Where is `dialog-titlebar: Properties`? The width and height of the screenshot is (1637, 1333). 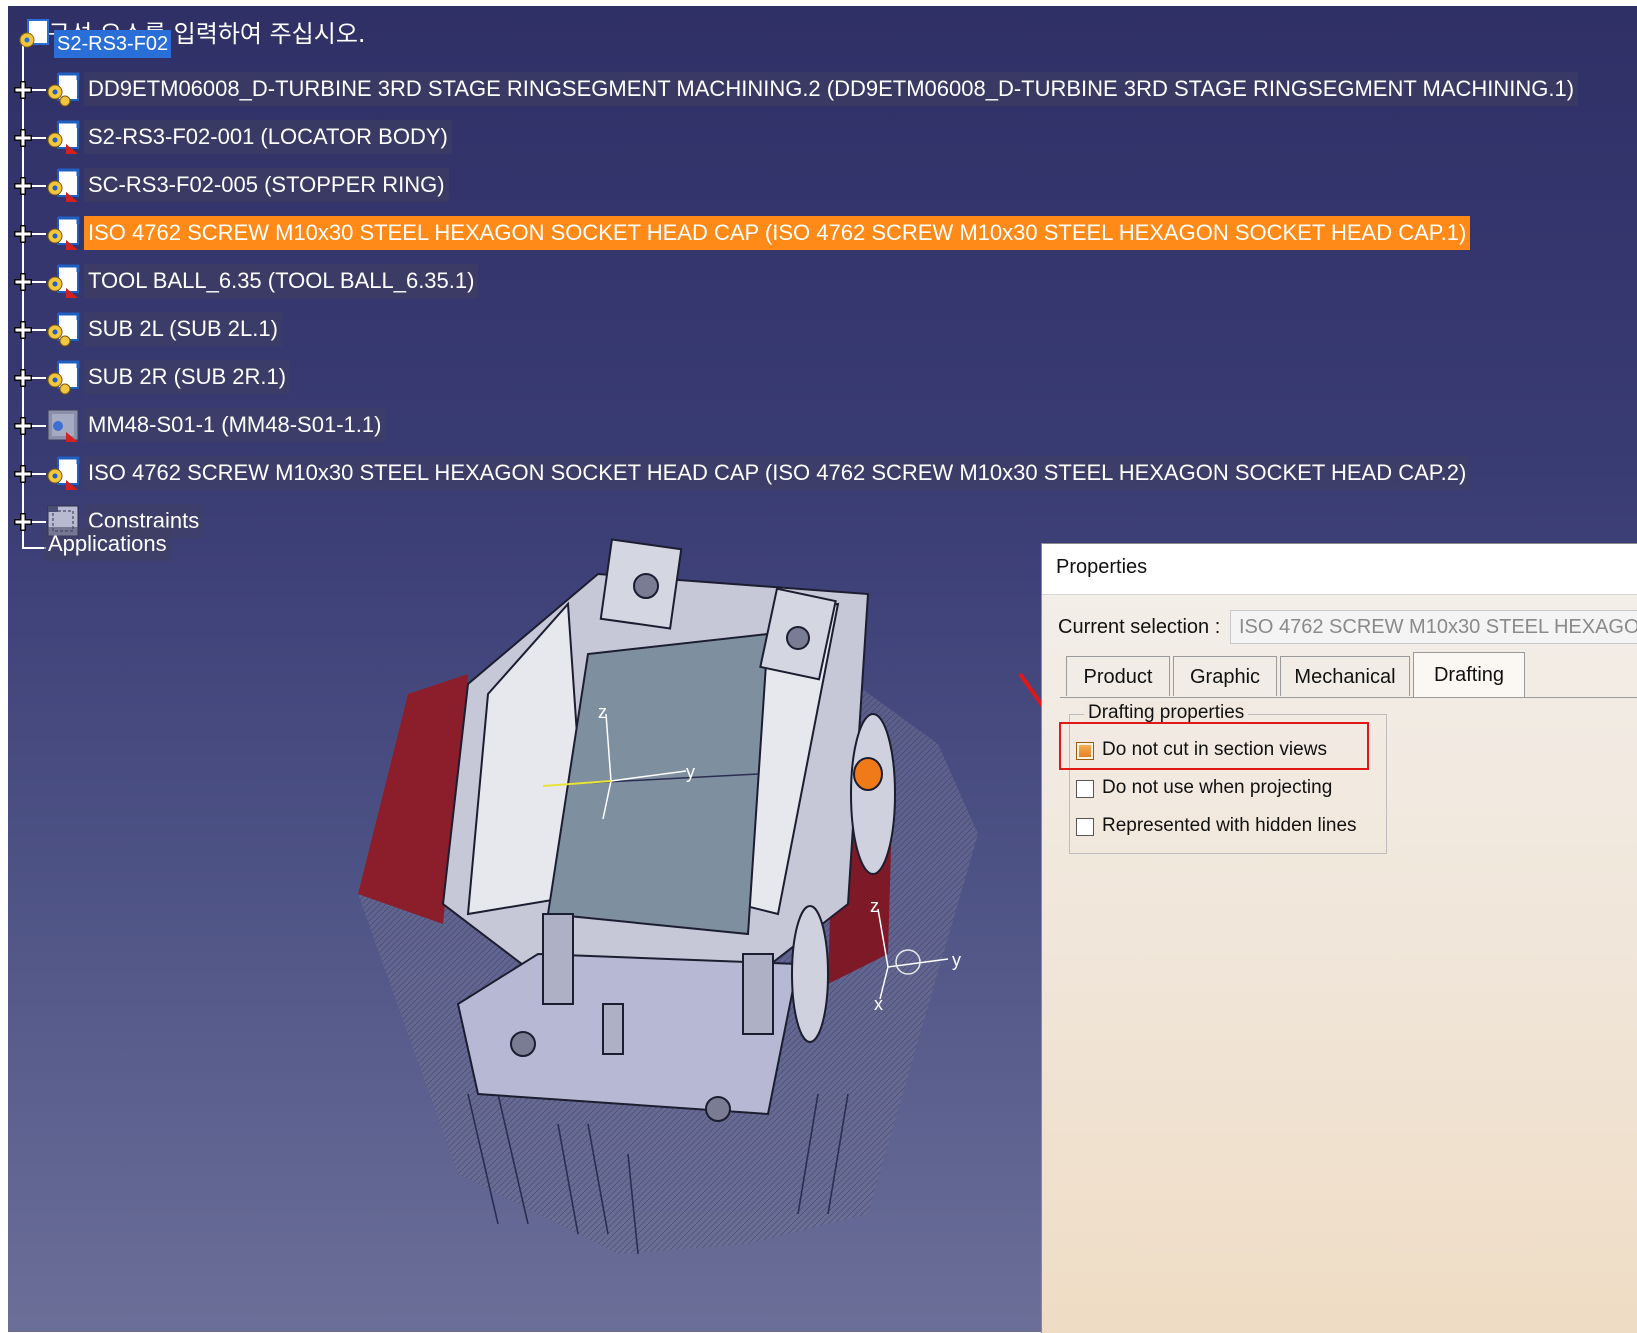 dialog-titlebar: Properties is located at coordinates (1339, 569).